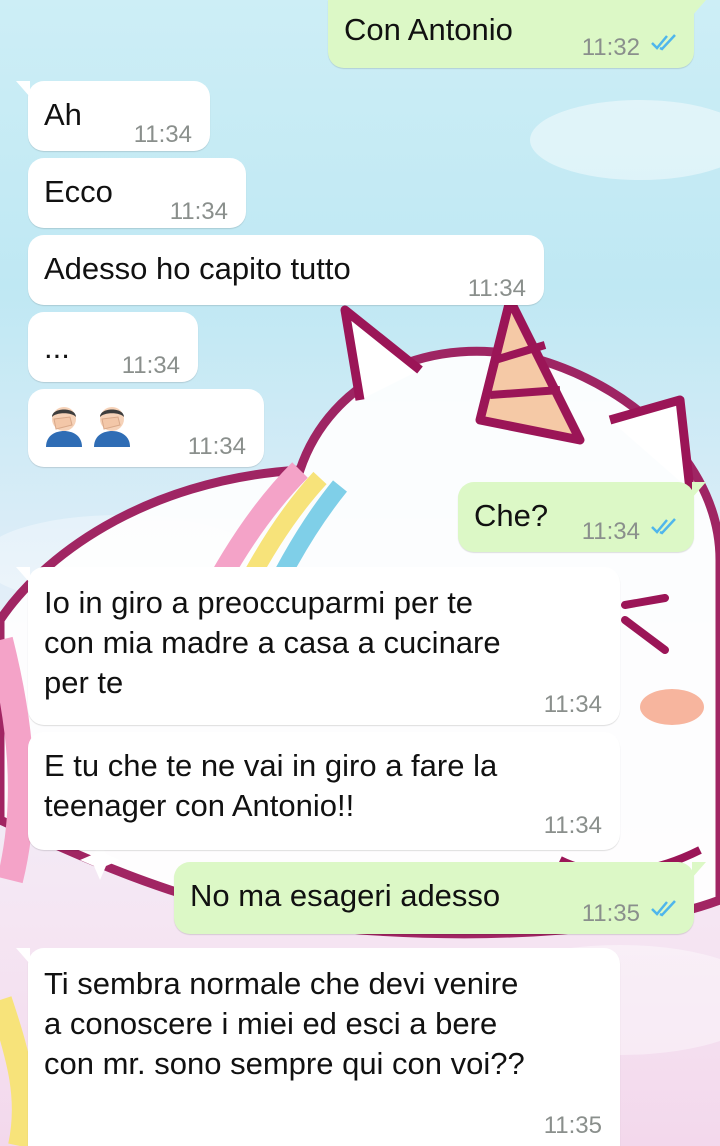  I want to click on message-text: Che?, so click(511, 515).